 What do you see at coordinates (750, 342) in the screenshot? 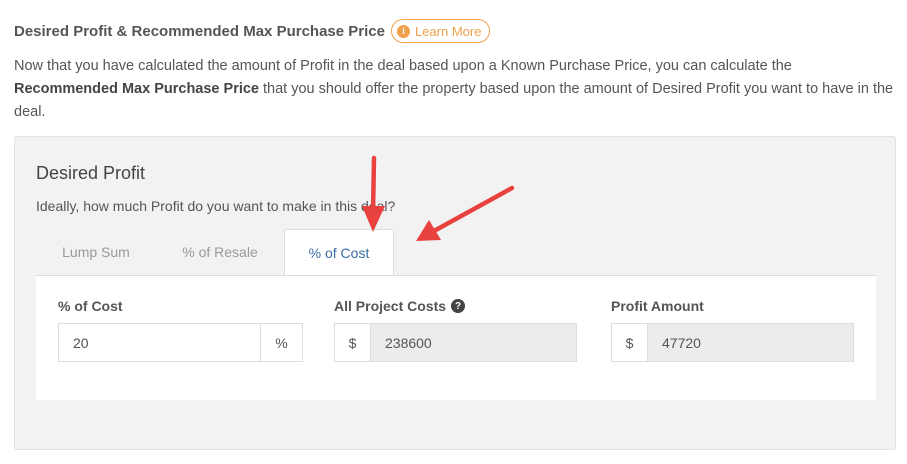
I see `profit-amount-input` at bounding box center [750, 342].